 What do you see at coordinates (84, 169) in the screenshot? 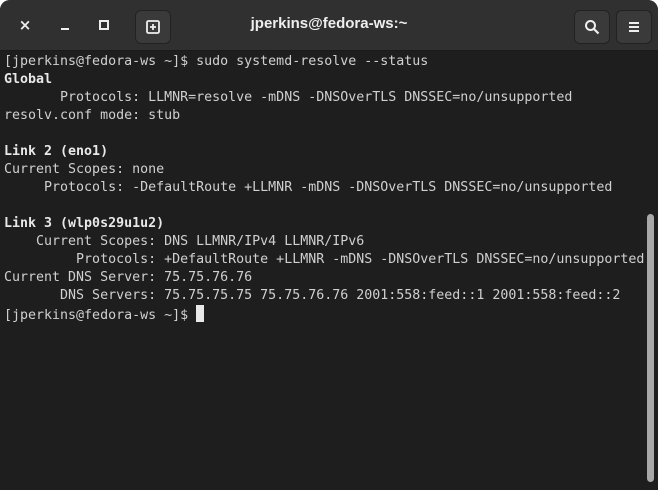
I see `terminal-line: Current Scopes: none` at bounding box center [84, 169].